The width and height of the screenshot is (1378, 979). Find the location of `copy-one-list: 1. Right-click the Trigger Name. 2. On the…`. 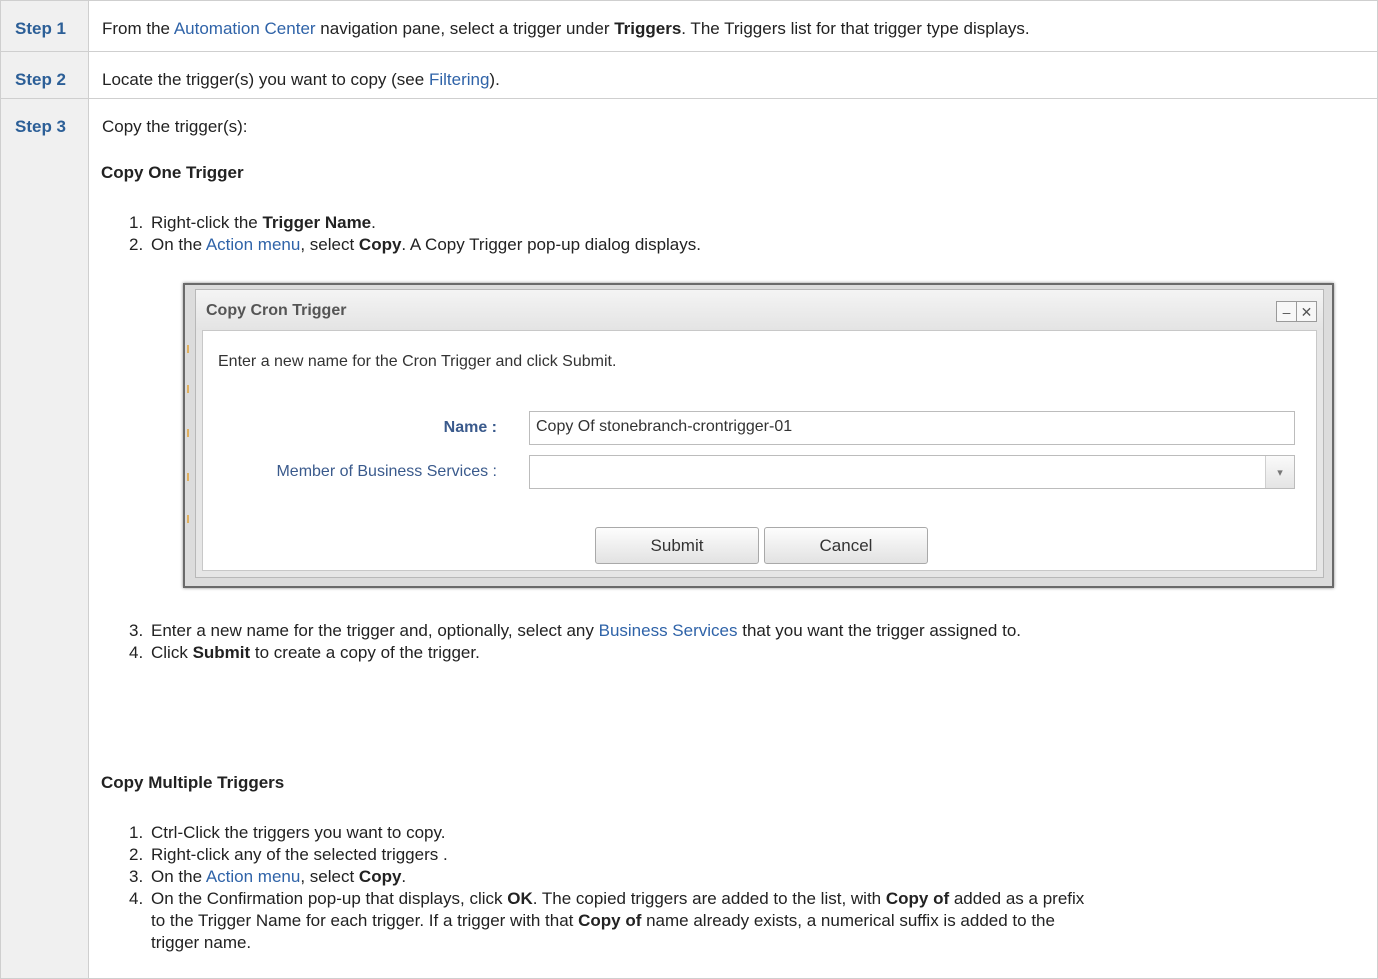

copy-one-list: 1. Right-click the Trigger Name. 2. On the… is located at coordinates (415, 234).